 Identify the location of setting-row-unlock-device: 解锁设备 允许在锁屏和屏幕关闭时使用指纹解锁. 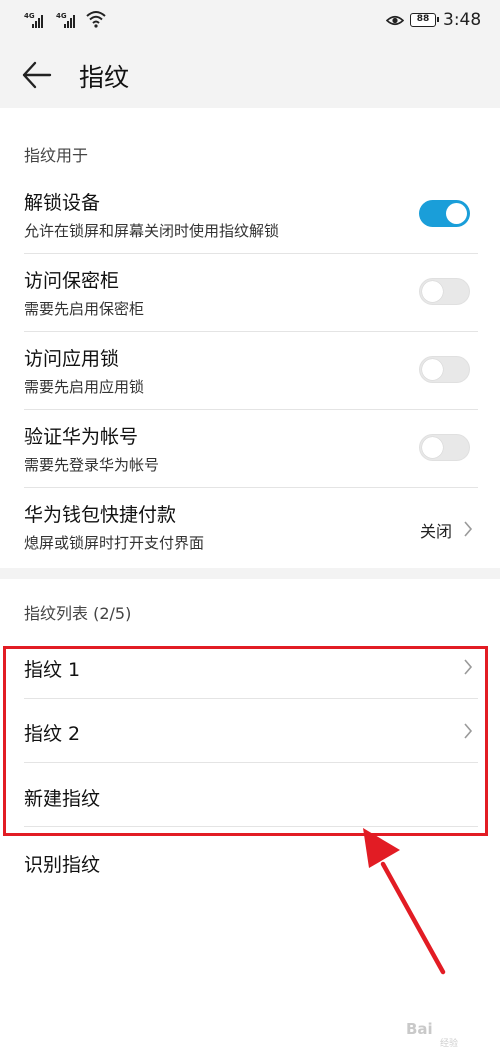
(250, 217).